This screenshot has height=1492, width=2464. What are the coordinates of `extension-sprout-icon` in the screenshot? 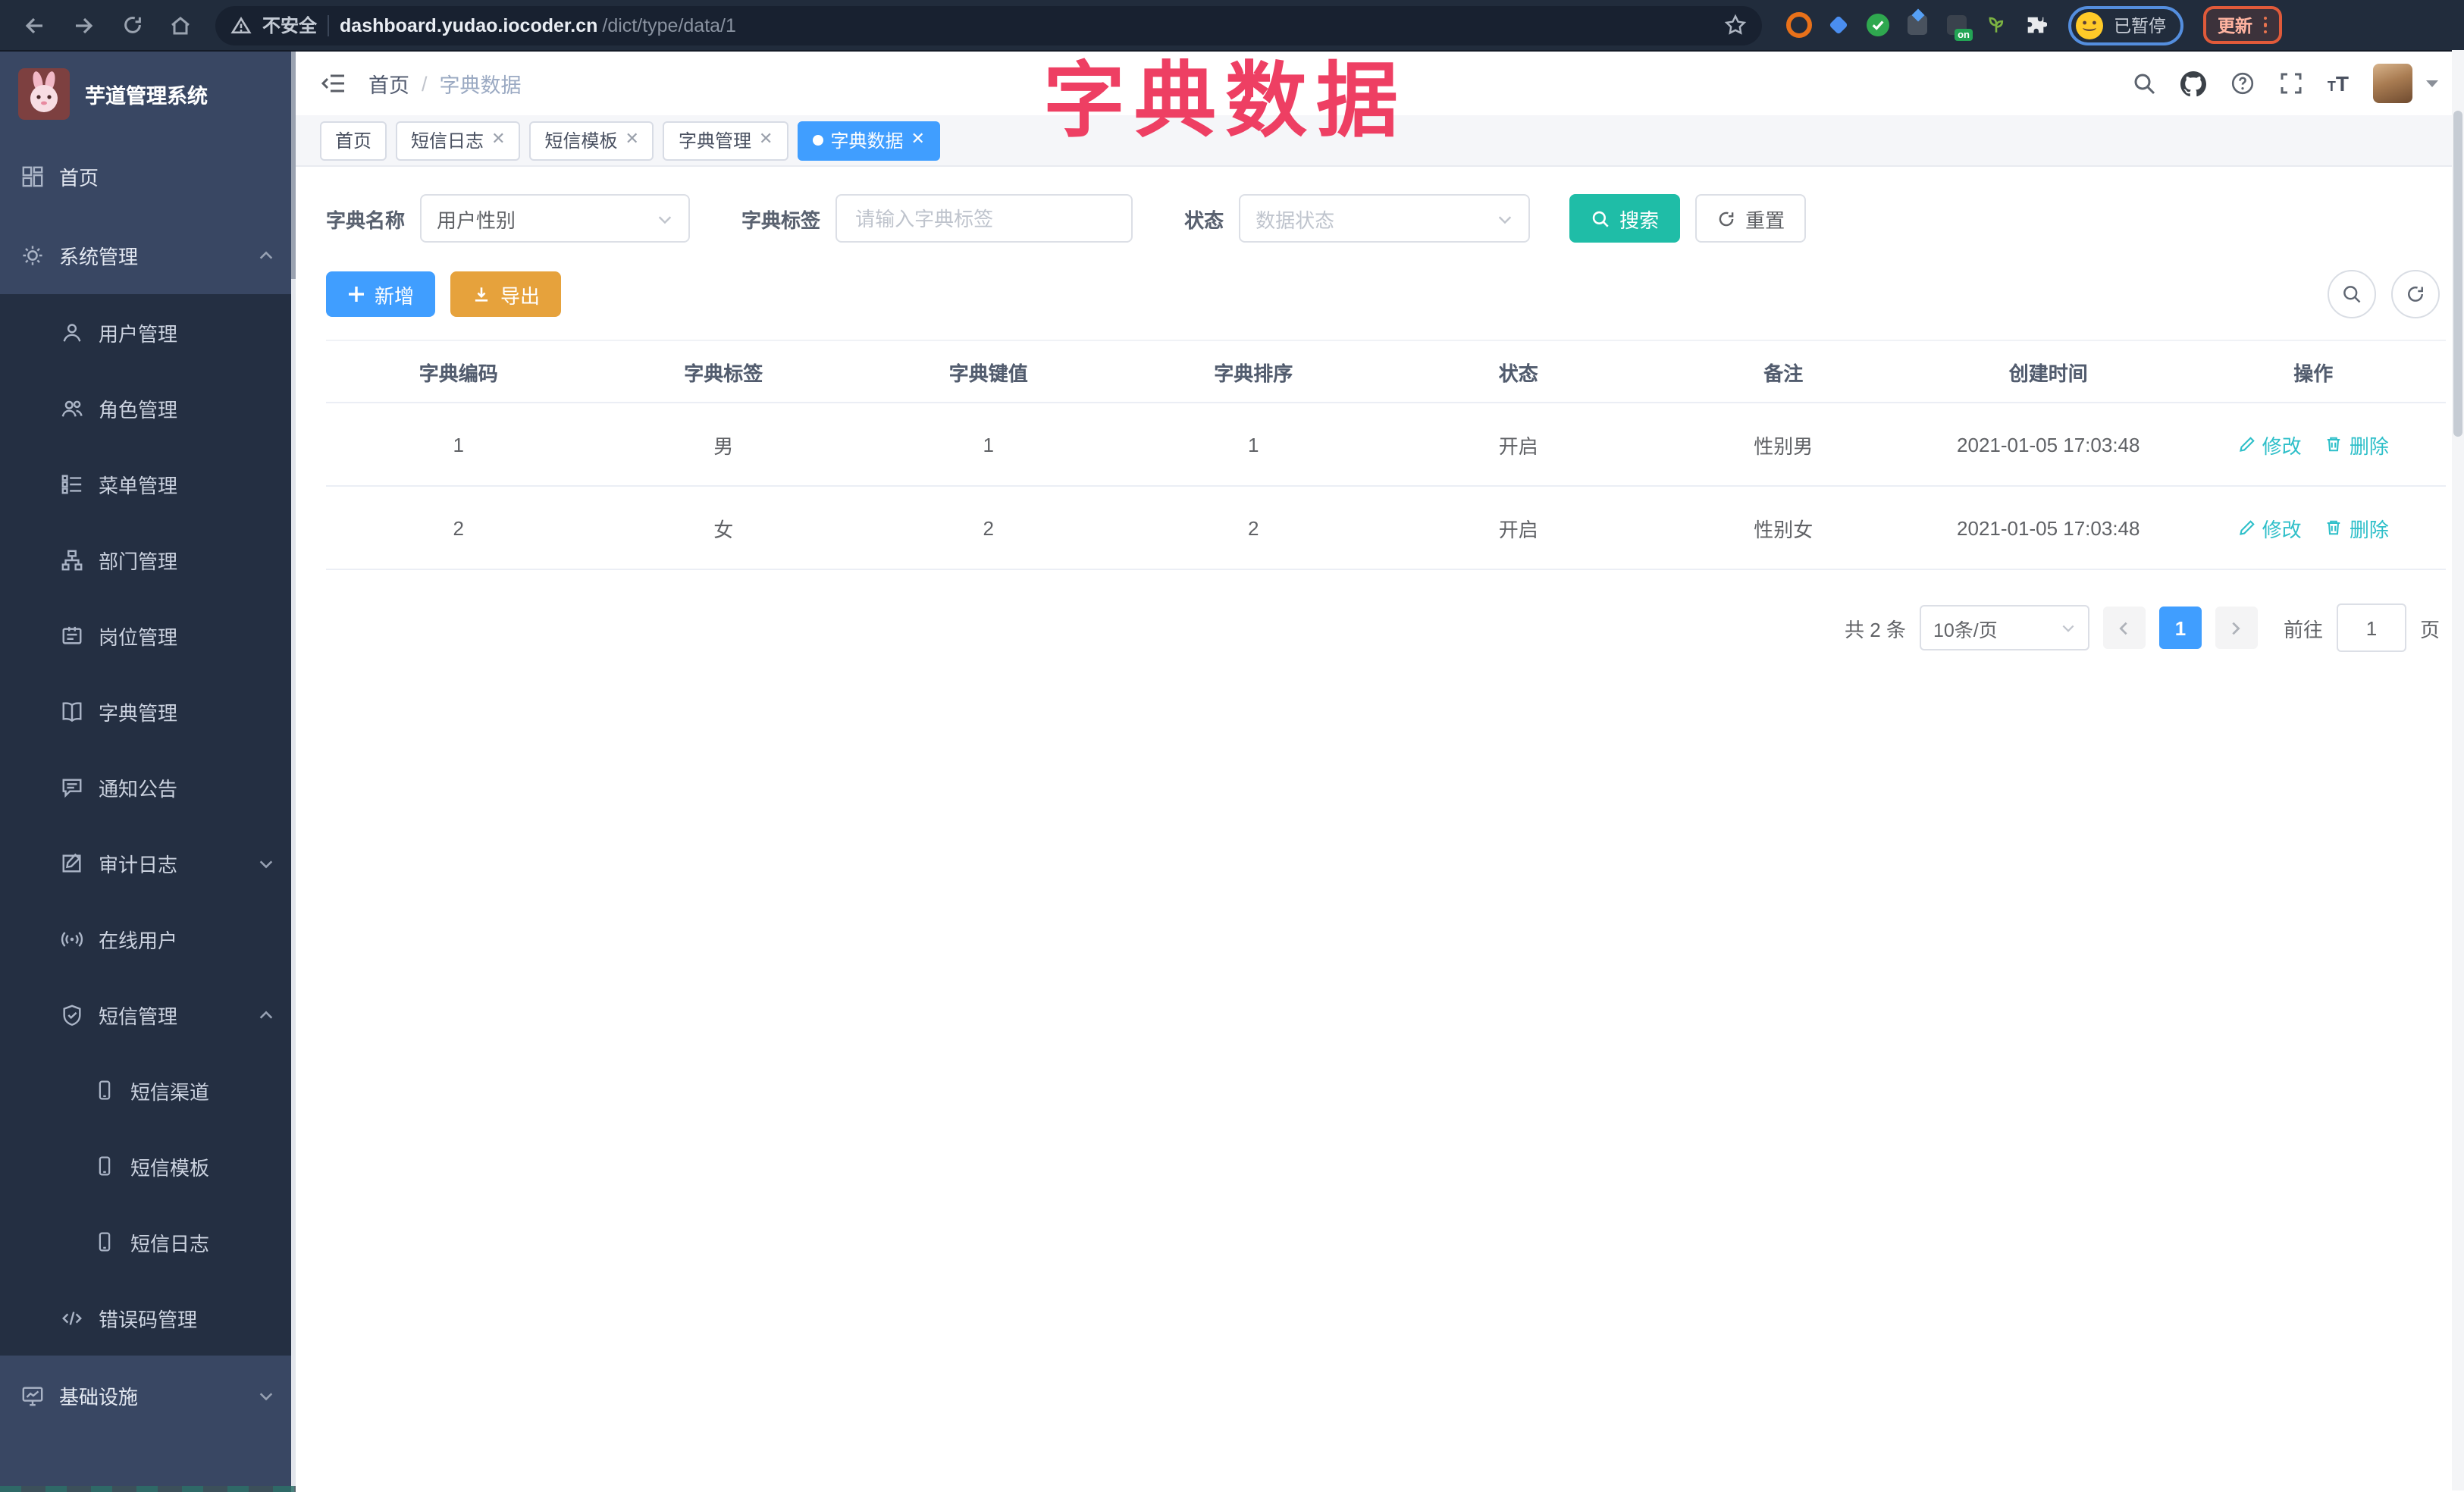 It's located at (1996, 25).